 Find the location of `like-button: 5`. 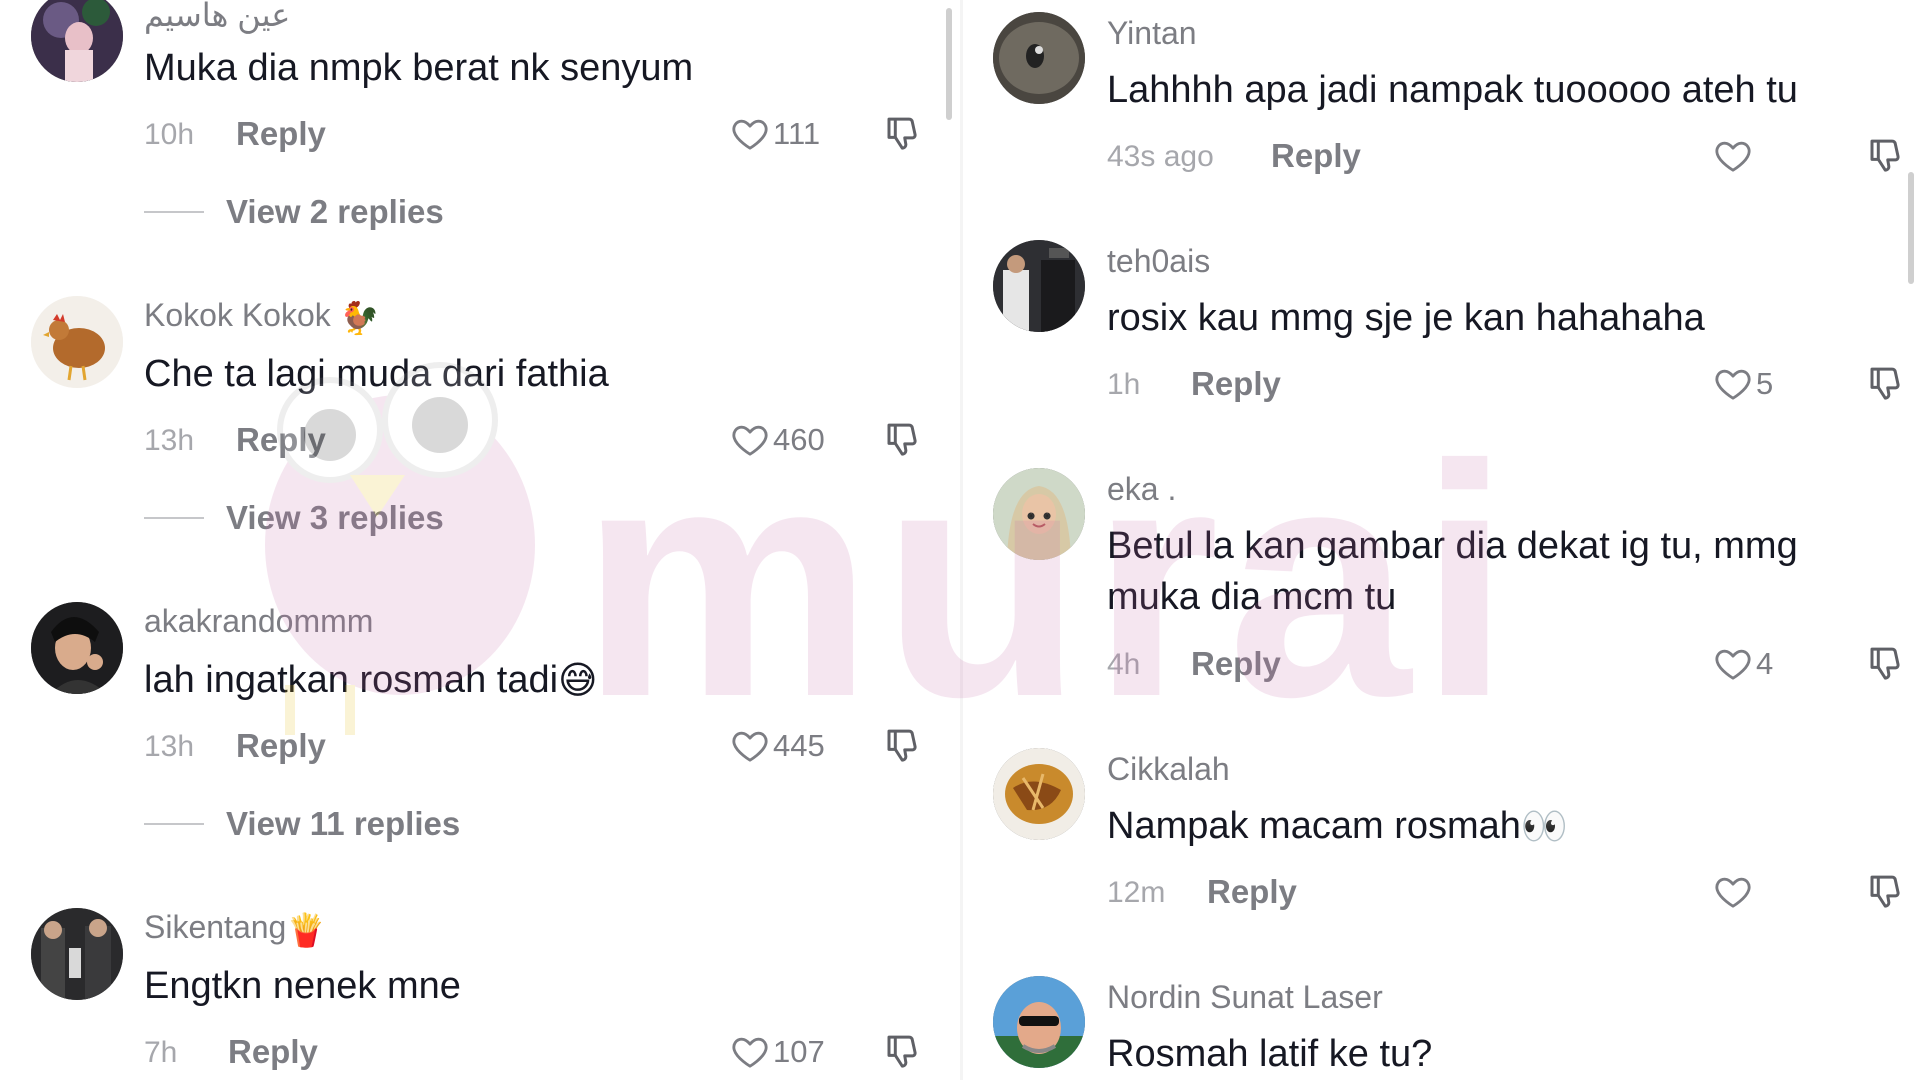

like-button: 5 is located at coordinates (1742, 384).